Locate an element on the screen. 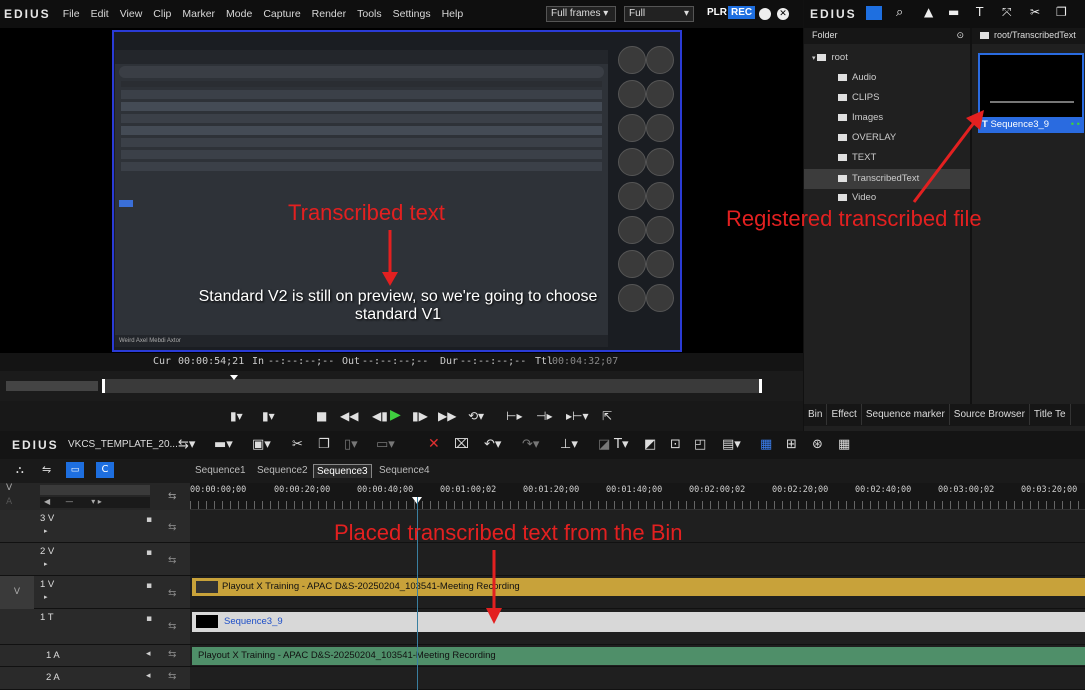 The width and height of the screenshot is (1085, 690). tab-effect: Effect is located at coordinates (844, 414).